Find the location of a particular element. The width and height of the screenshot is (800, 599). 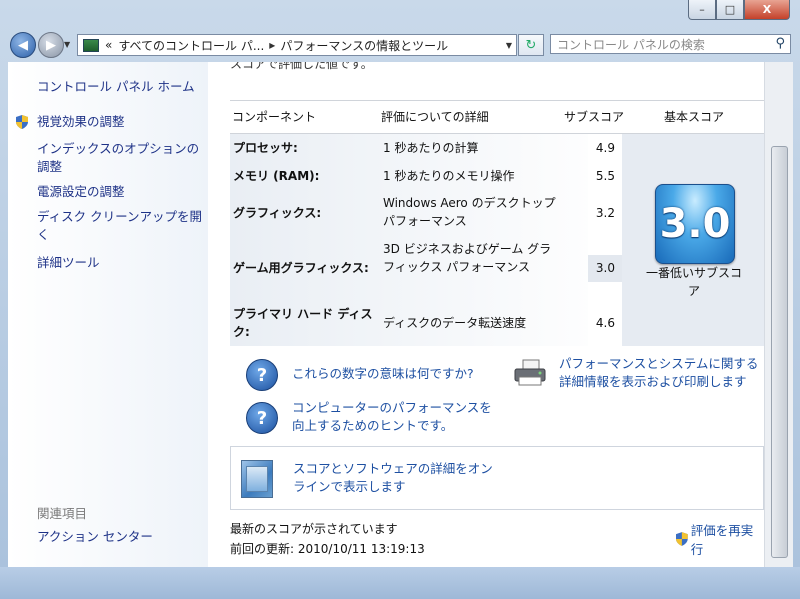

base-score-caption: 一番低いサブスコア is located at coordinates (693, 282).